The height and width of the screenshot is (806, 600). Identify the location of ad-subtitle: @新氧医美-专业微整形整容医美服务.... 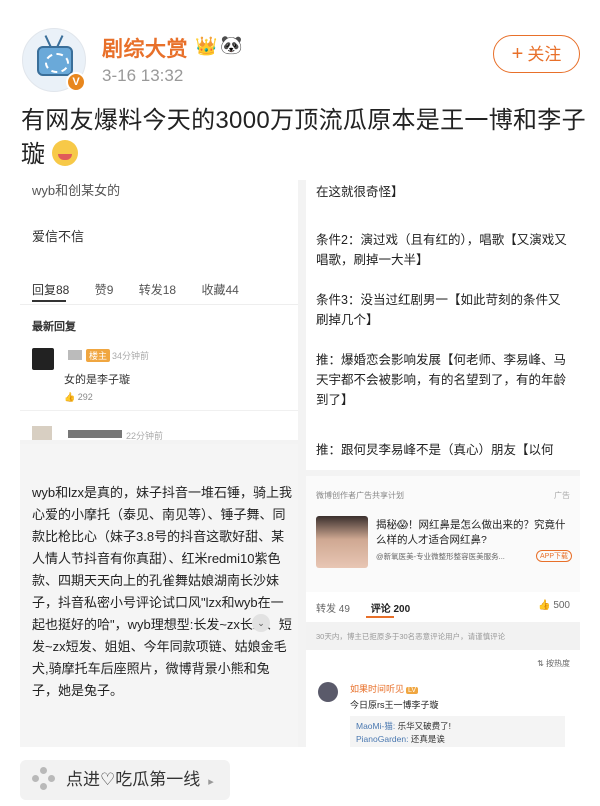
(440, 556).